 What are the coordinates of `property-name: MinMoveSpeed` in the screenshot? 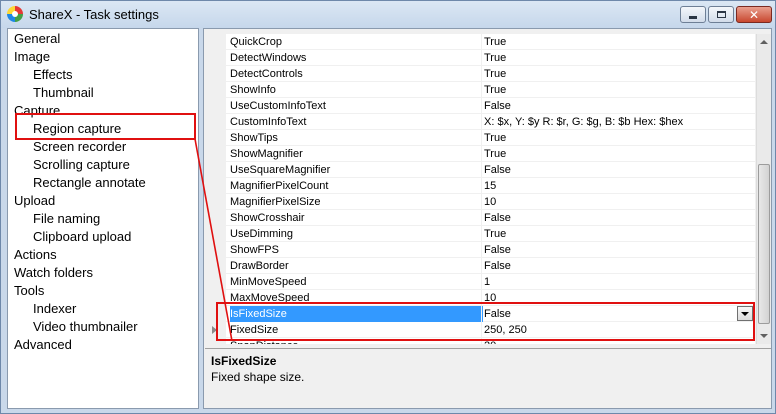 It's located at (268, 282).